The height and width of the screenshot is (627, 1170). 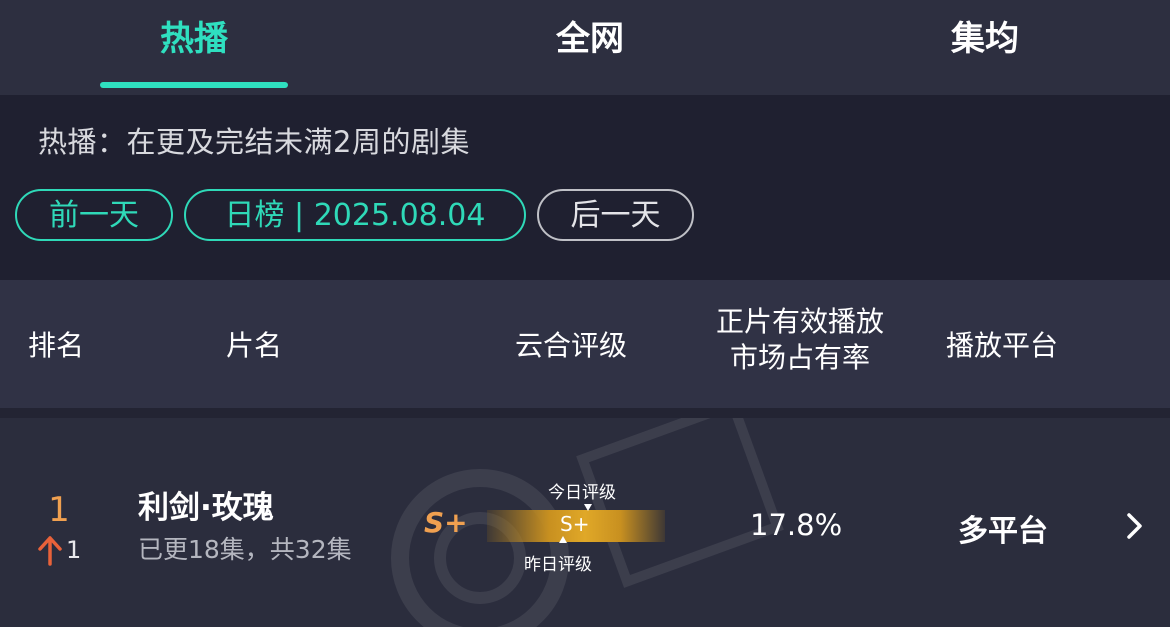 What do you see at coordinates (194, 39) in the screenshot?
I see `tab-hot: 热播` at bounding box center [194, 39].